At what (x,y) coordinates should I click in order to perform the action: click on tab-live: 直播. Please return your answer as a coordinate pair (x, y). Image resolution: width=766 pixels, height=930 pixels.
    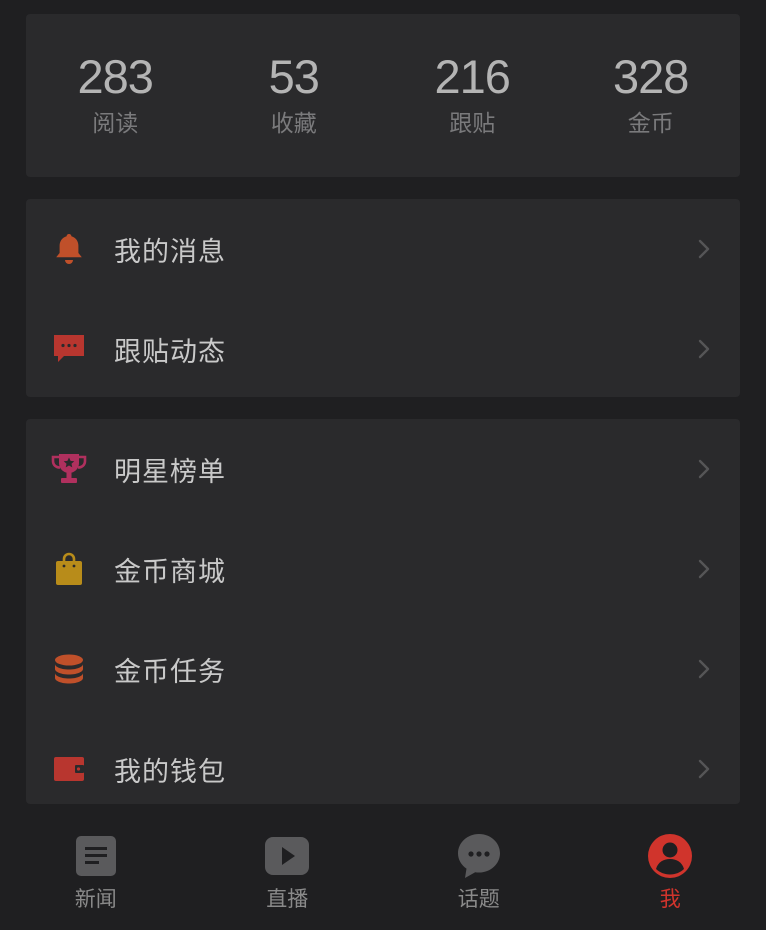
    Looking at the image, I should click on (288, 874).